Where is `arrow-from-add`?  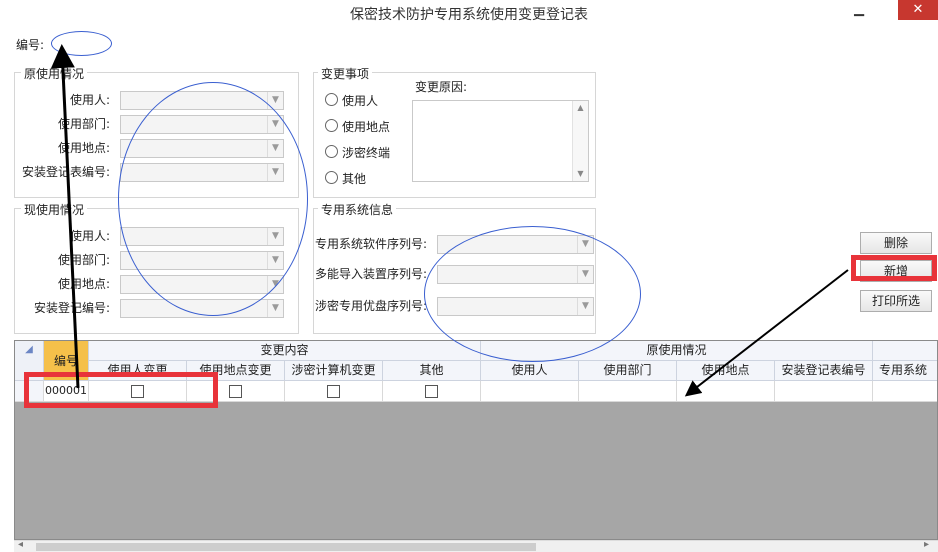
arrow-from-add is located at coordinates (766, 333).